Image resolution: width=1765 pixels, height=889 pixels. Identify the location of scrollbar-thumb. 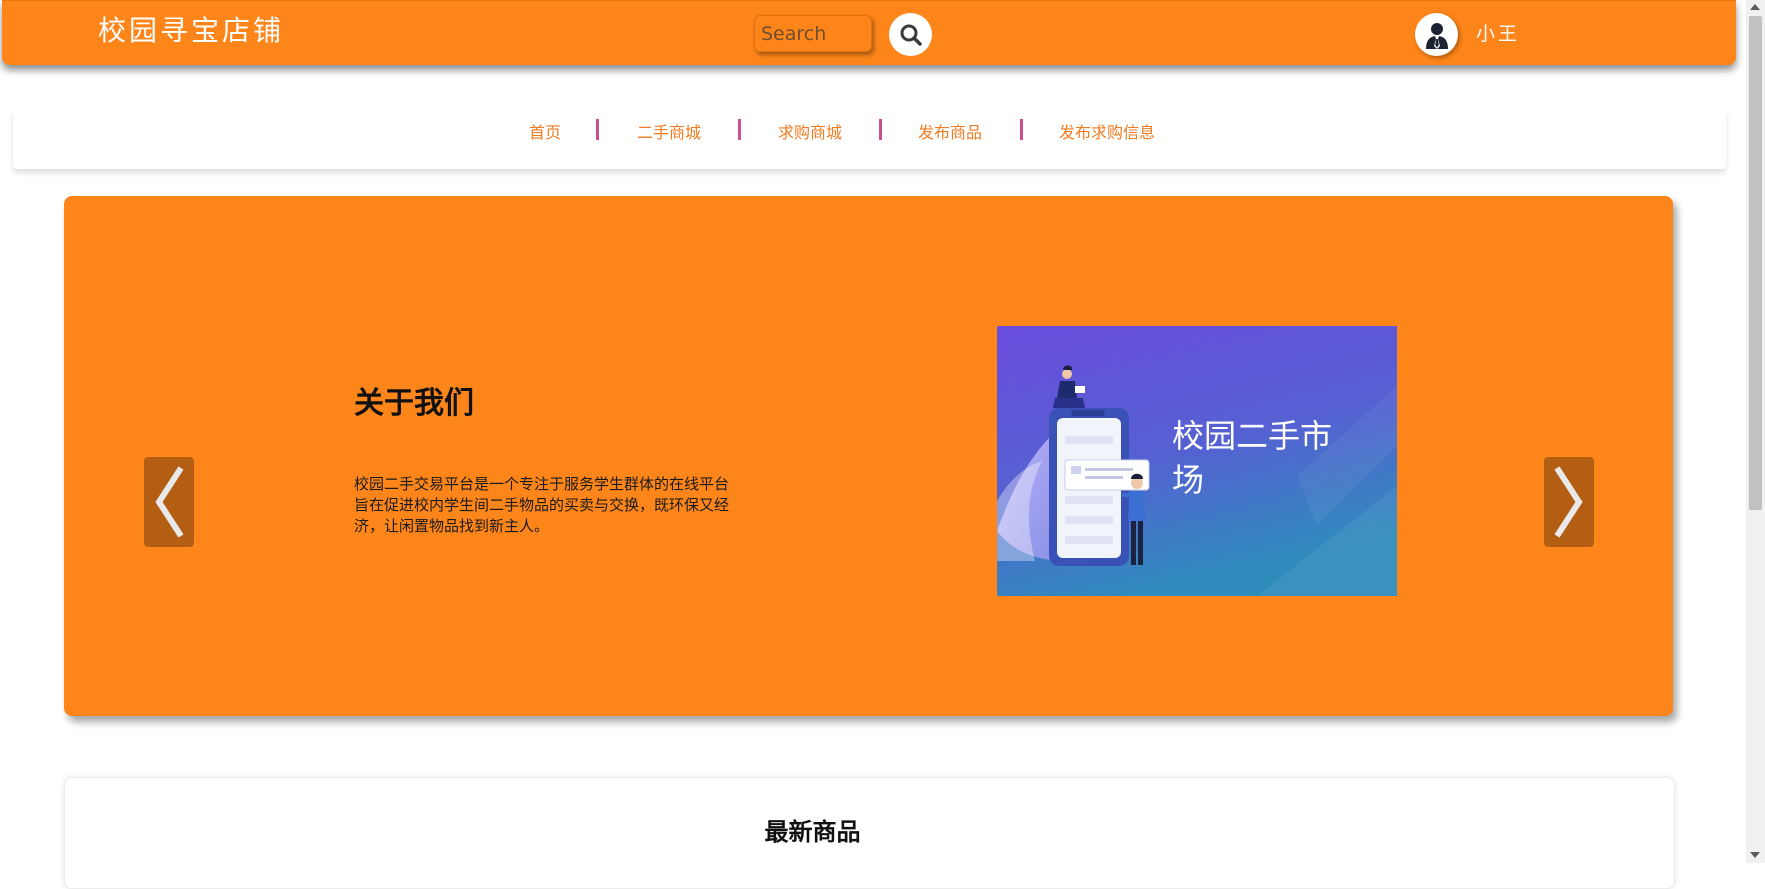
(1755, 263).